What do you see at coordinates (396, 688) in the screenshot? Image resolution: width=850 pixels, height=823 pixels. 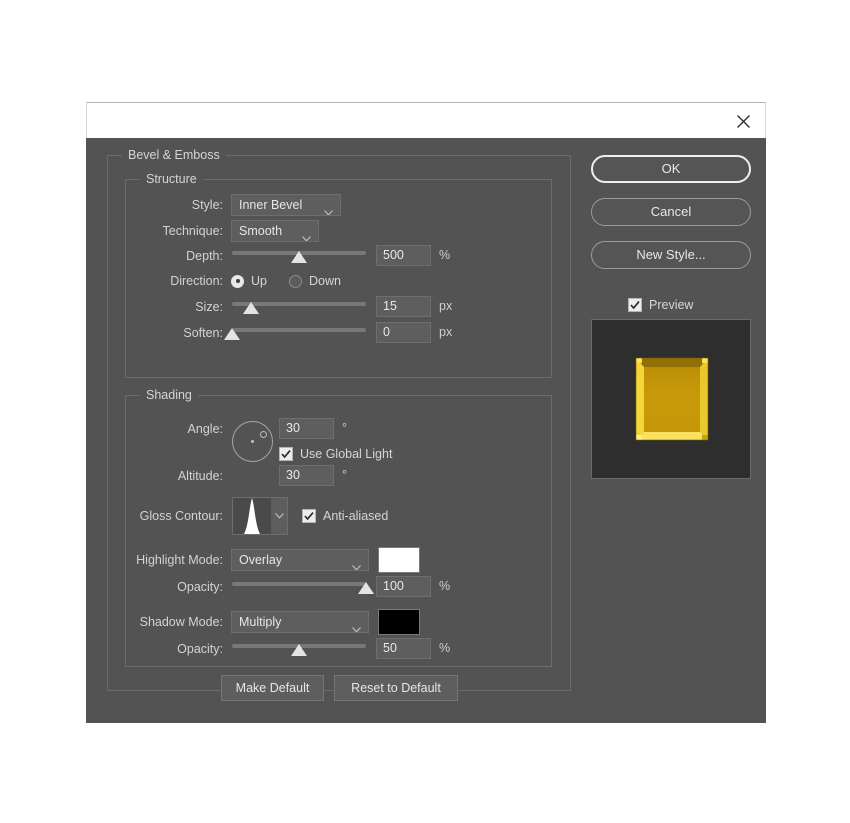 I see `reset-to-default-button: Reset to Default` at bounding box center [396, 688].